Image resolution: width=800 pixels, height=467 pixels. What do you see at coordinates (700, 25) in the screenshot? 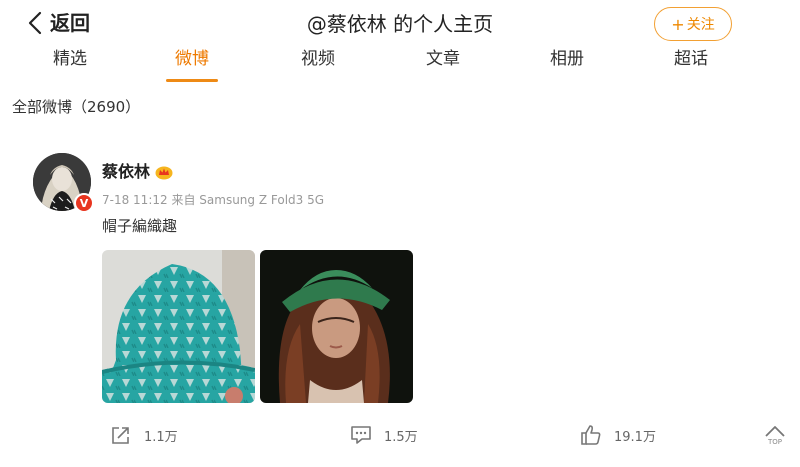
I see `follow-label: 关注` at bounding box center [700, 25].